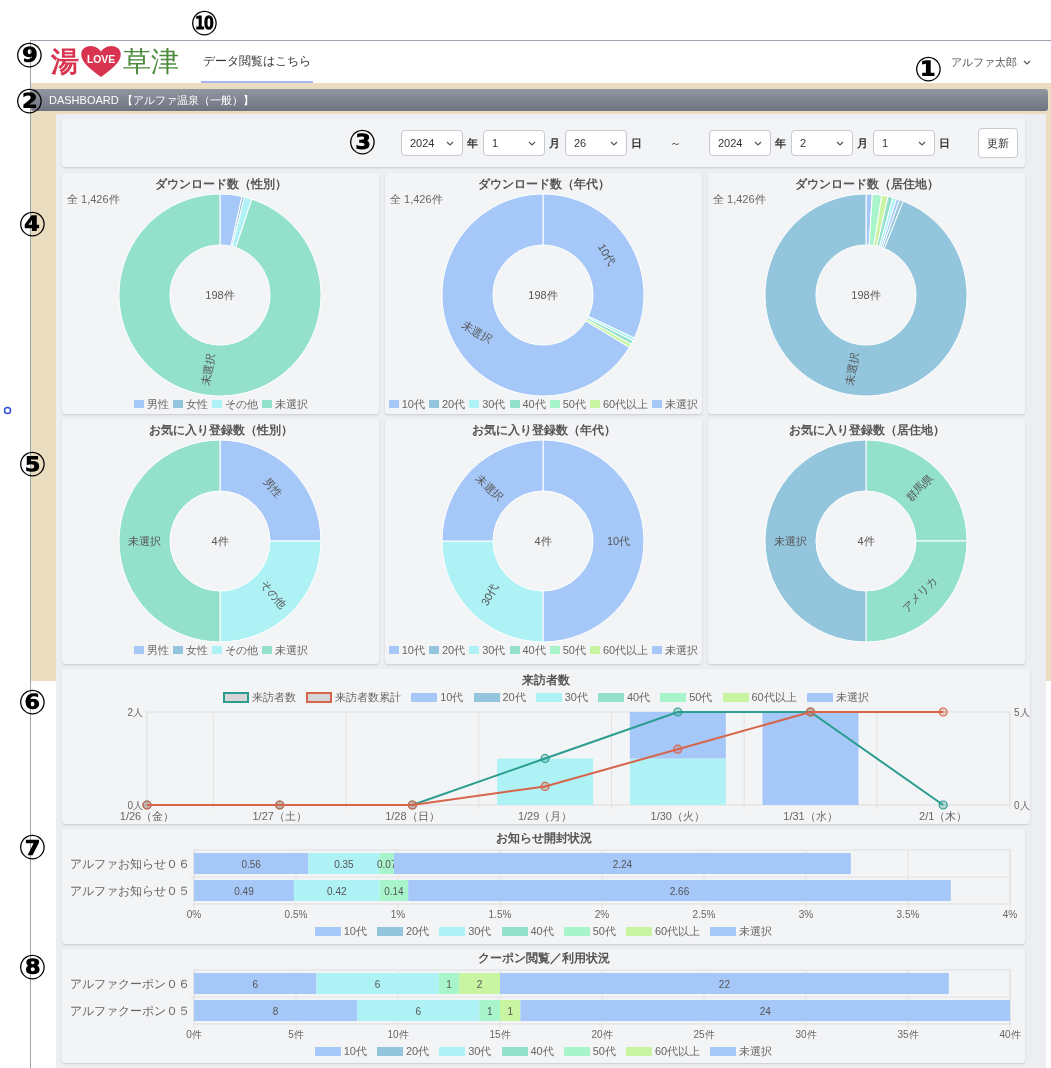 The width and height of the screenshot is (1051, 1068). I want to click on nav-tab: データ閲覧はこちら, so click(257, 62).